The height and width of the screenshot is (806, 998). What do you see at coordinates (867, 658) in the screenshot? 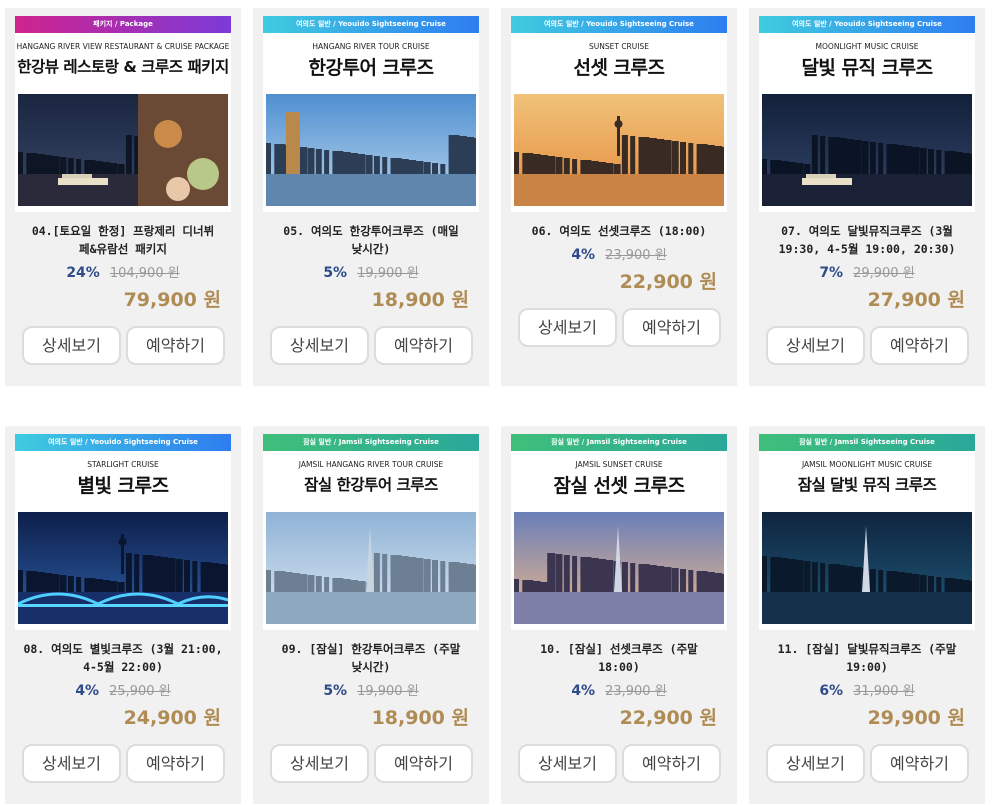
I see `product-title: 11. [잠실] 달빛뮤직크루즈 (주말 19:00)` at bounding box center [867, 658].